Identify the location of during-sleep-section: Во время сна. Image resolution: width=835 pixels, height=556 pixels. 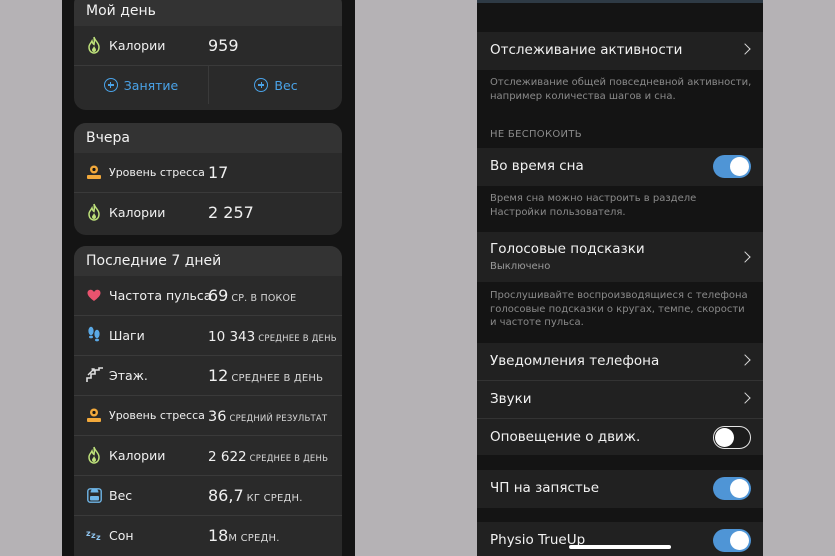
(620, 167).